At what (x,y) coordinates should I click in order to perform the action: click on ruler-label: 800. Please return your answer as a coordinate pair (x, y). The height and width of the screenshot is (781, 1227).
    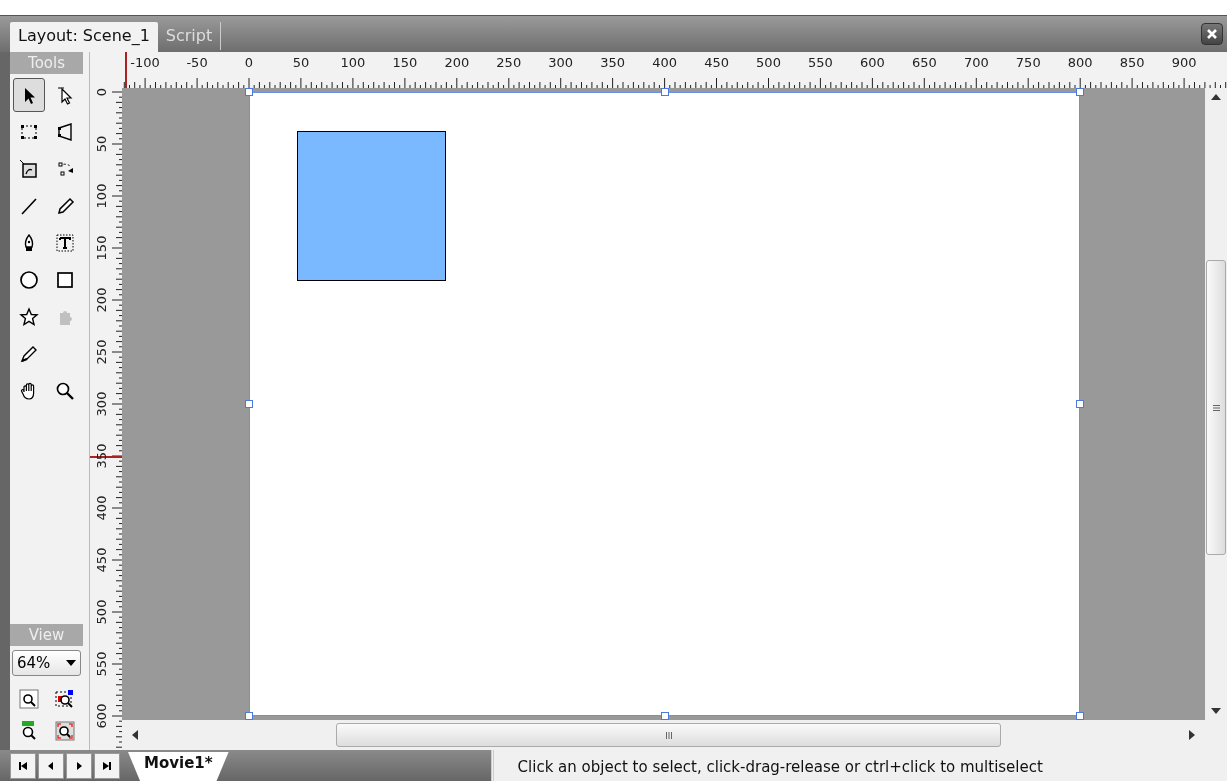
    Looking at the image, I should click on (1080, 62).